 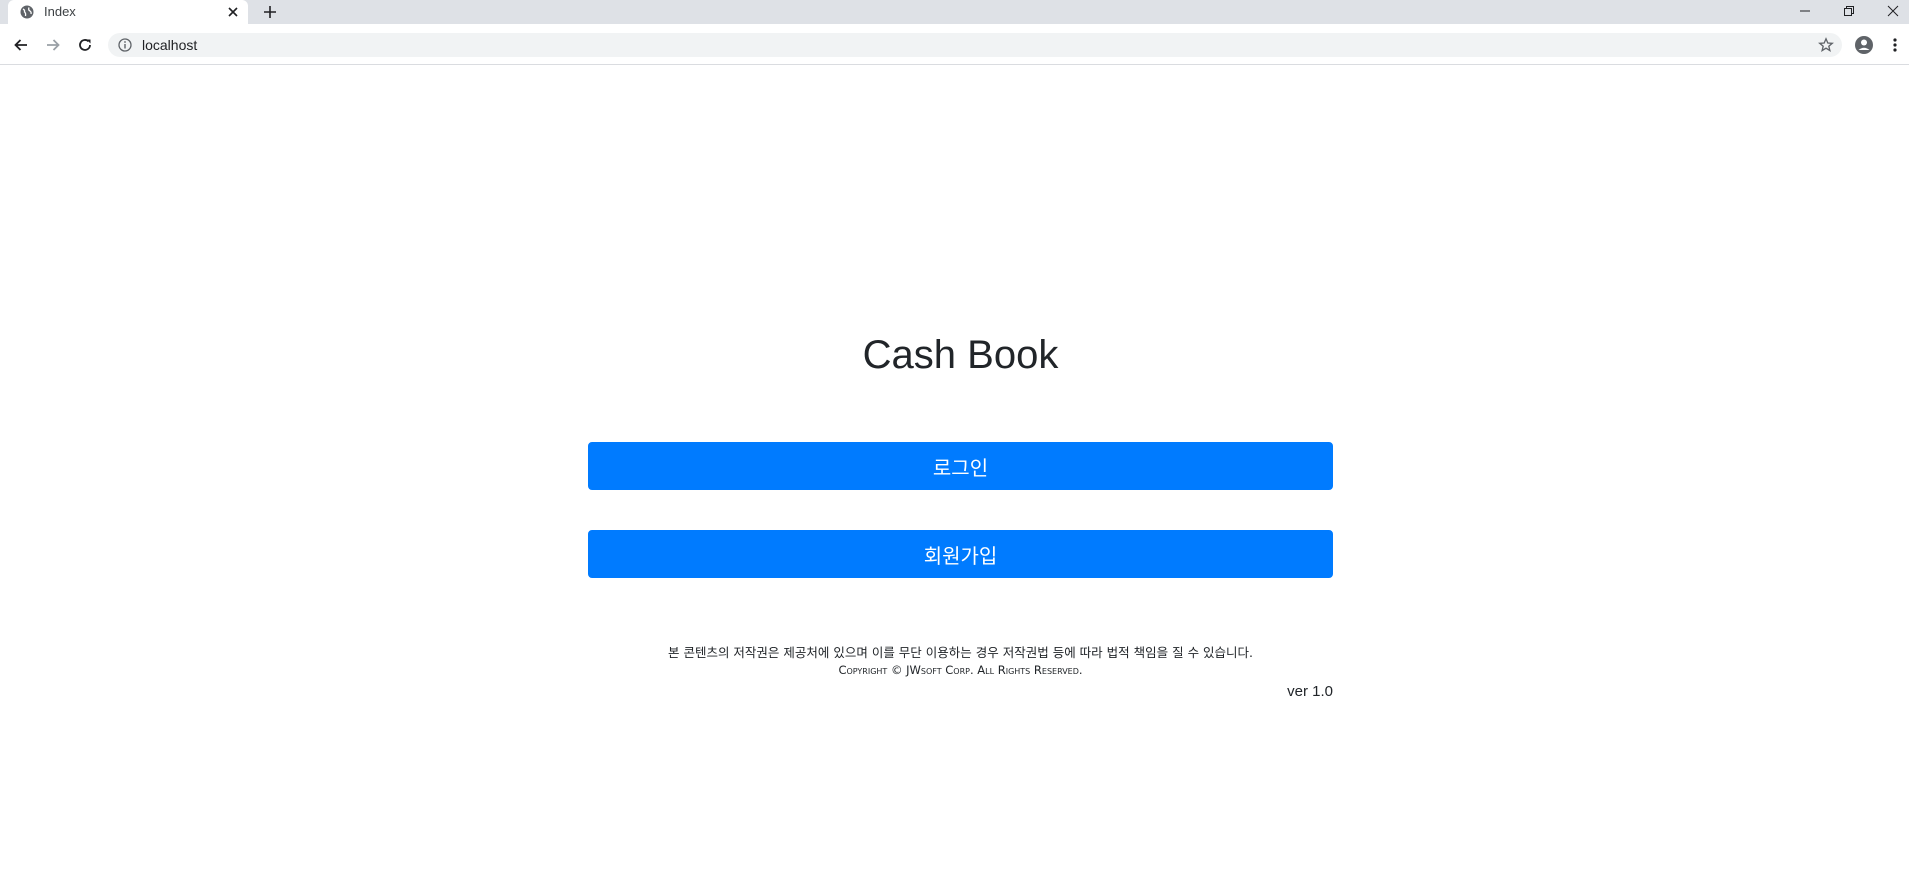 What do you see at coordinates (170, 45) in the screenshot?
I see `url-text: localhost` at bounding box center [170, 45].